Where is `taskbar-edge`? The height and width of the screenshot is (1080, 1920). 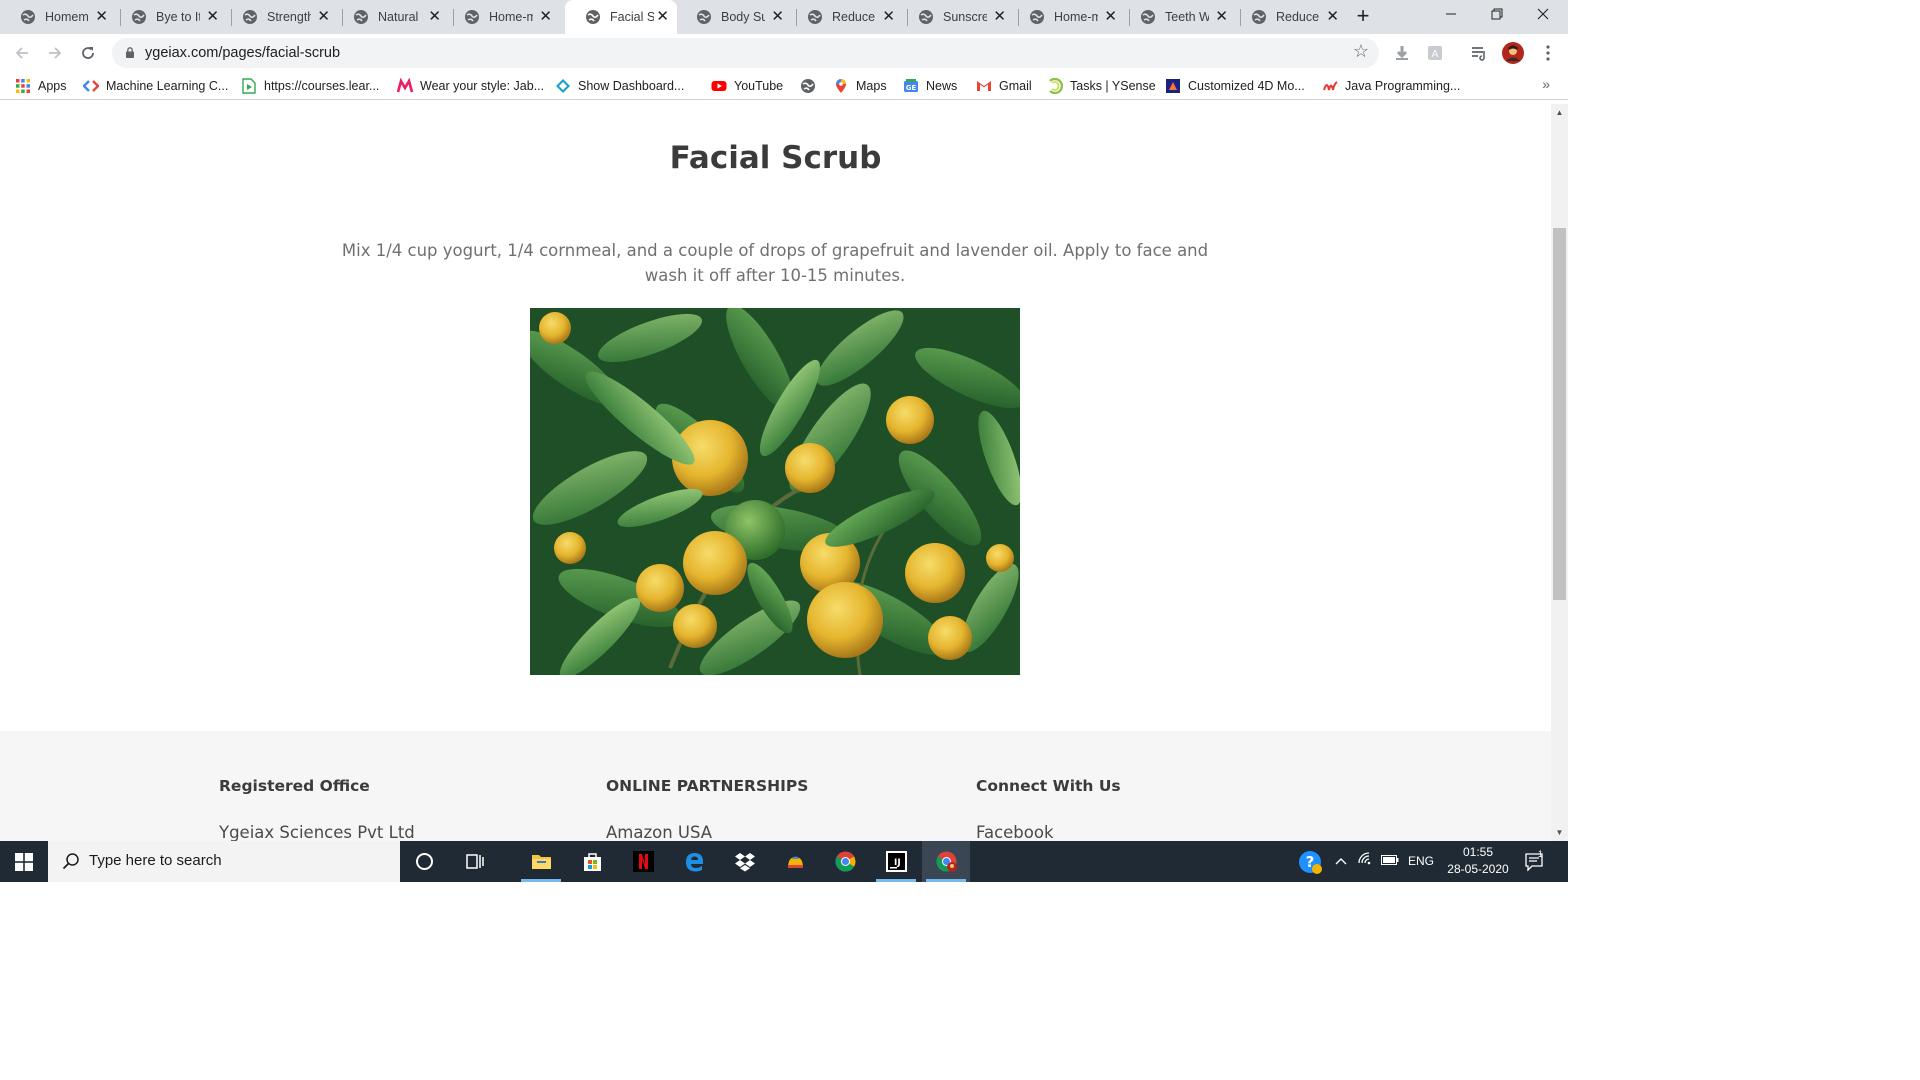 taskbar-edge is located at coordinates (694, 861).